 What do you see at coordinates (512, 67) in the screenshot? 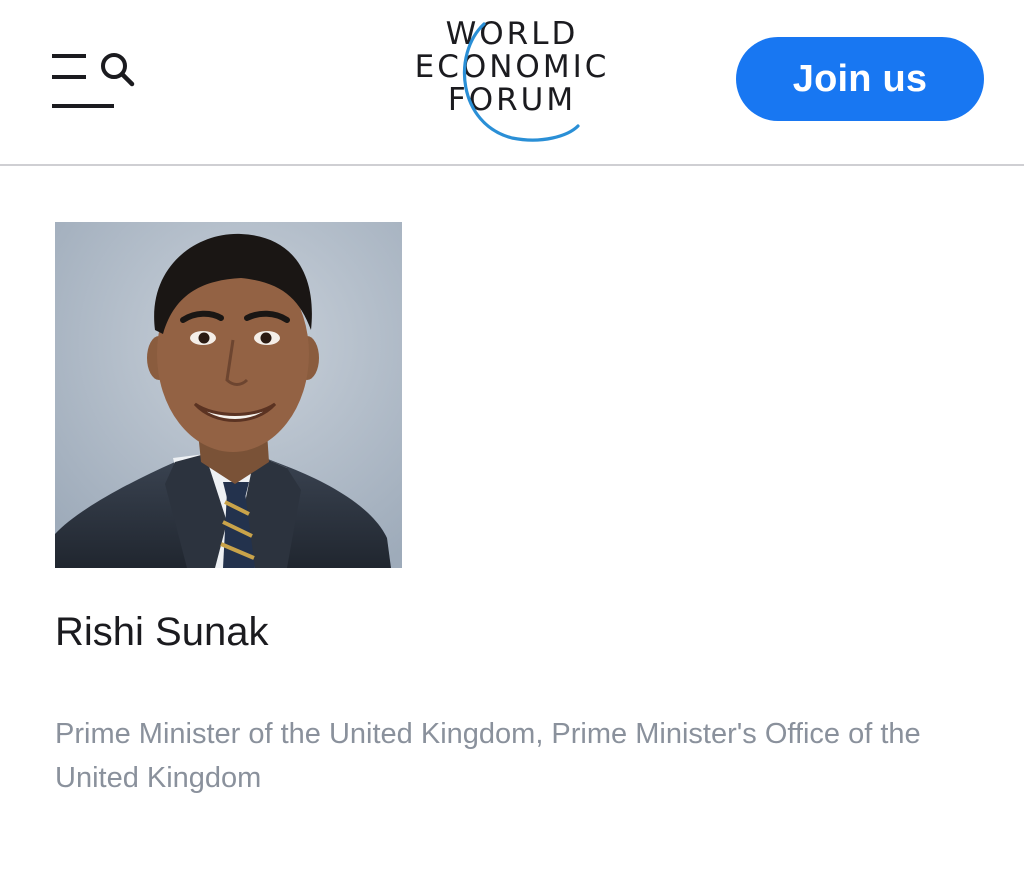
I see `logo-line-2: ECONOMIC` at bounding box center [512, 67].